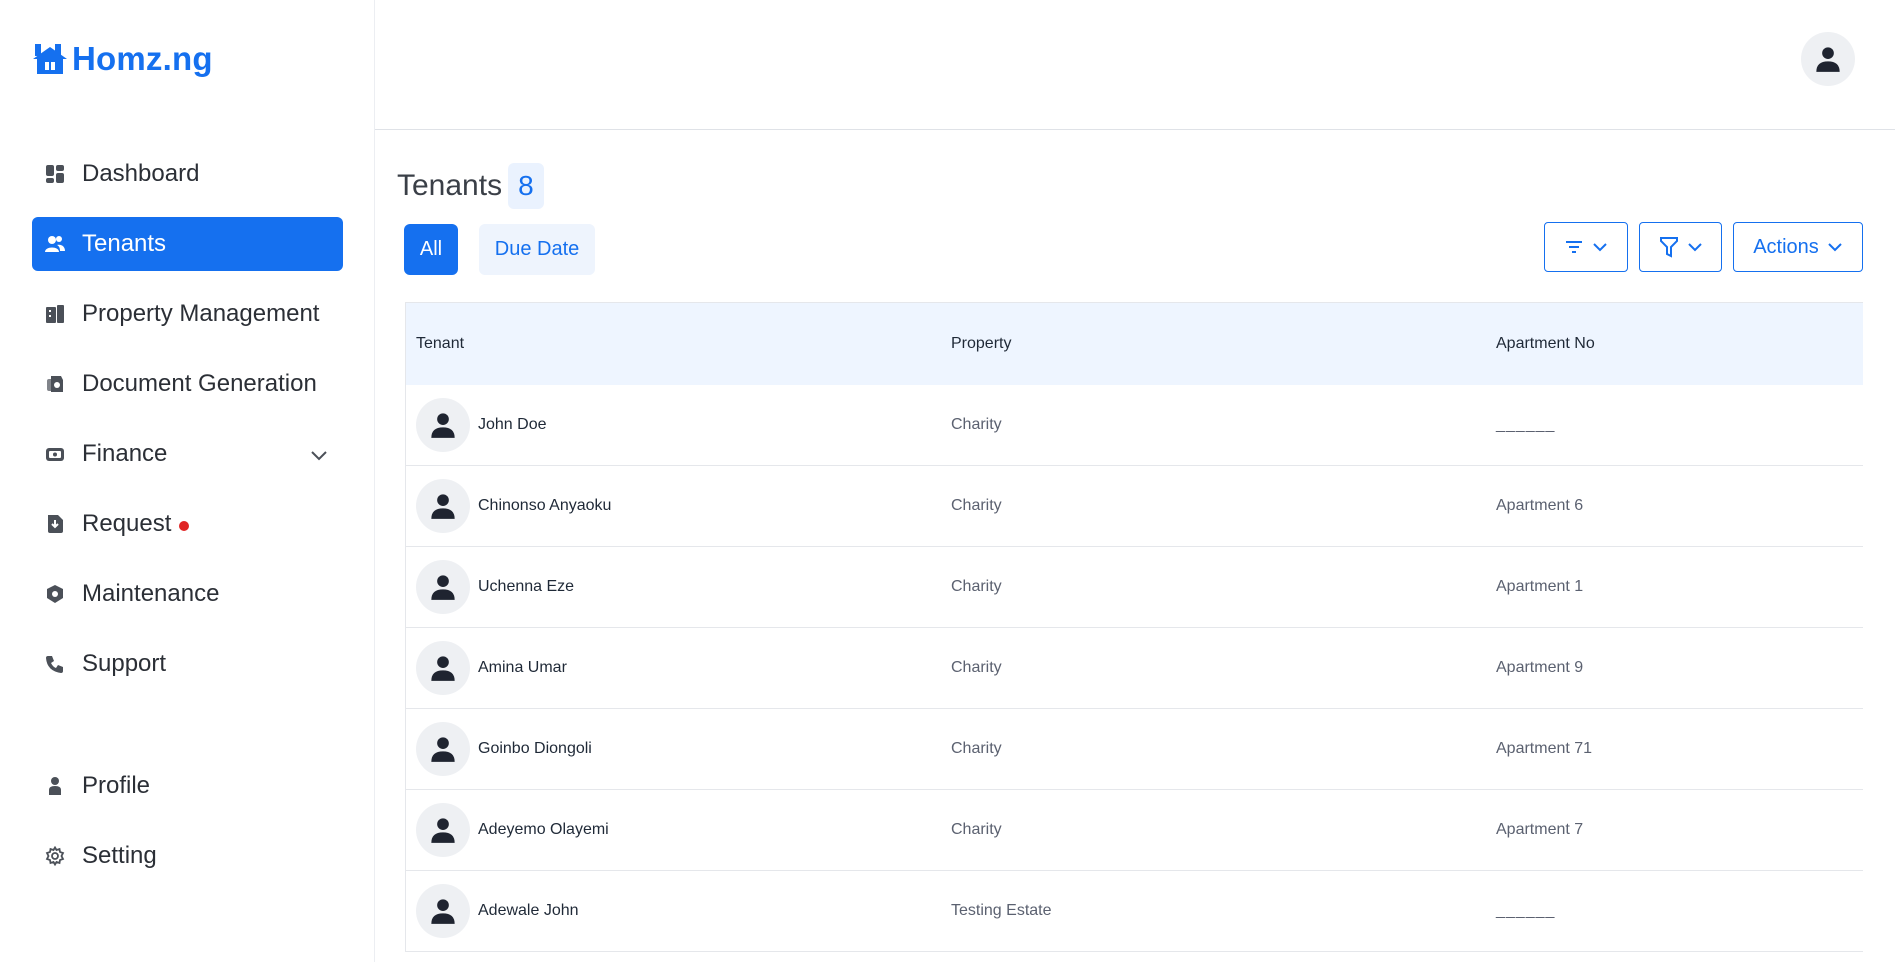  What do you see at coordinates (1574, 247) in the screenshot?
I see `sort-lines-icon` at bounding box center [1574, 247].